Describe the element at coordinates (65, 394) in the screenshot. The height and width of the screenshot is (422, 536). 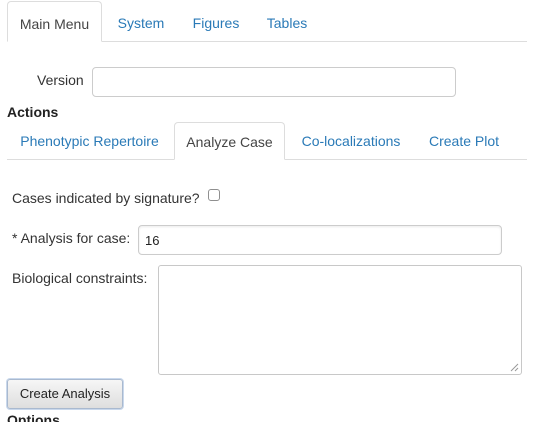
I see `create-analysis-button: Create Analysis` at that location.